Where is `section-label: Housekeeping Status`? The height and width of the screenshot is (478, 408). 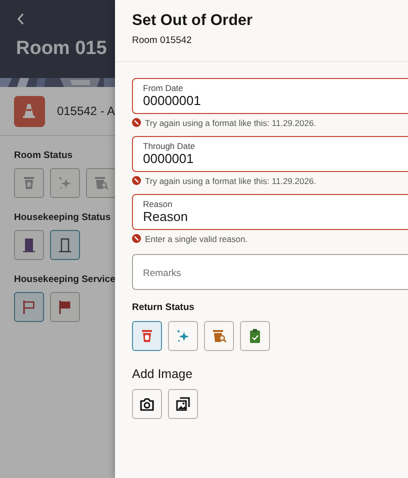
section-label: Housekeeping Status is located at coordinates (63, 217).